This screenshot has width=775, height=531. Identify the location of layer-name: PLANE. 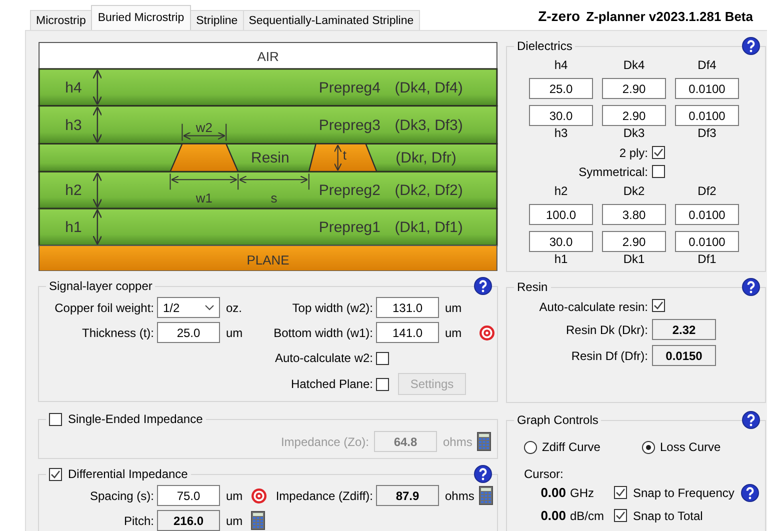
(268, 260).